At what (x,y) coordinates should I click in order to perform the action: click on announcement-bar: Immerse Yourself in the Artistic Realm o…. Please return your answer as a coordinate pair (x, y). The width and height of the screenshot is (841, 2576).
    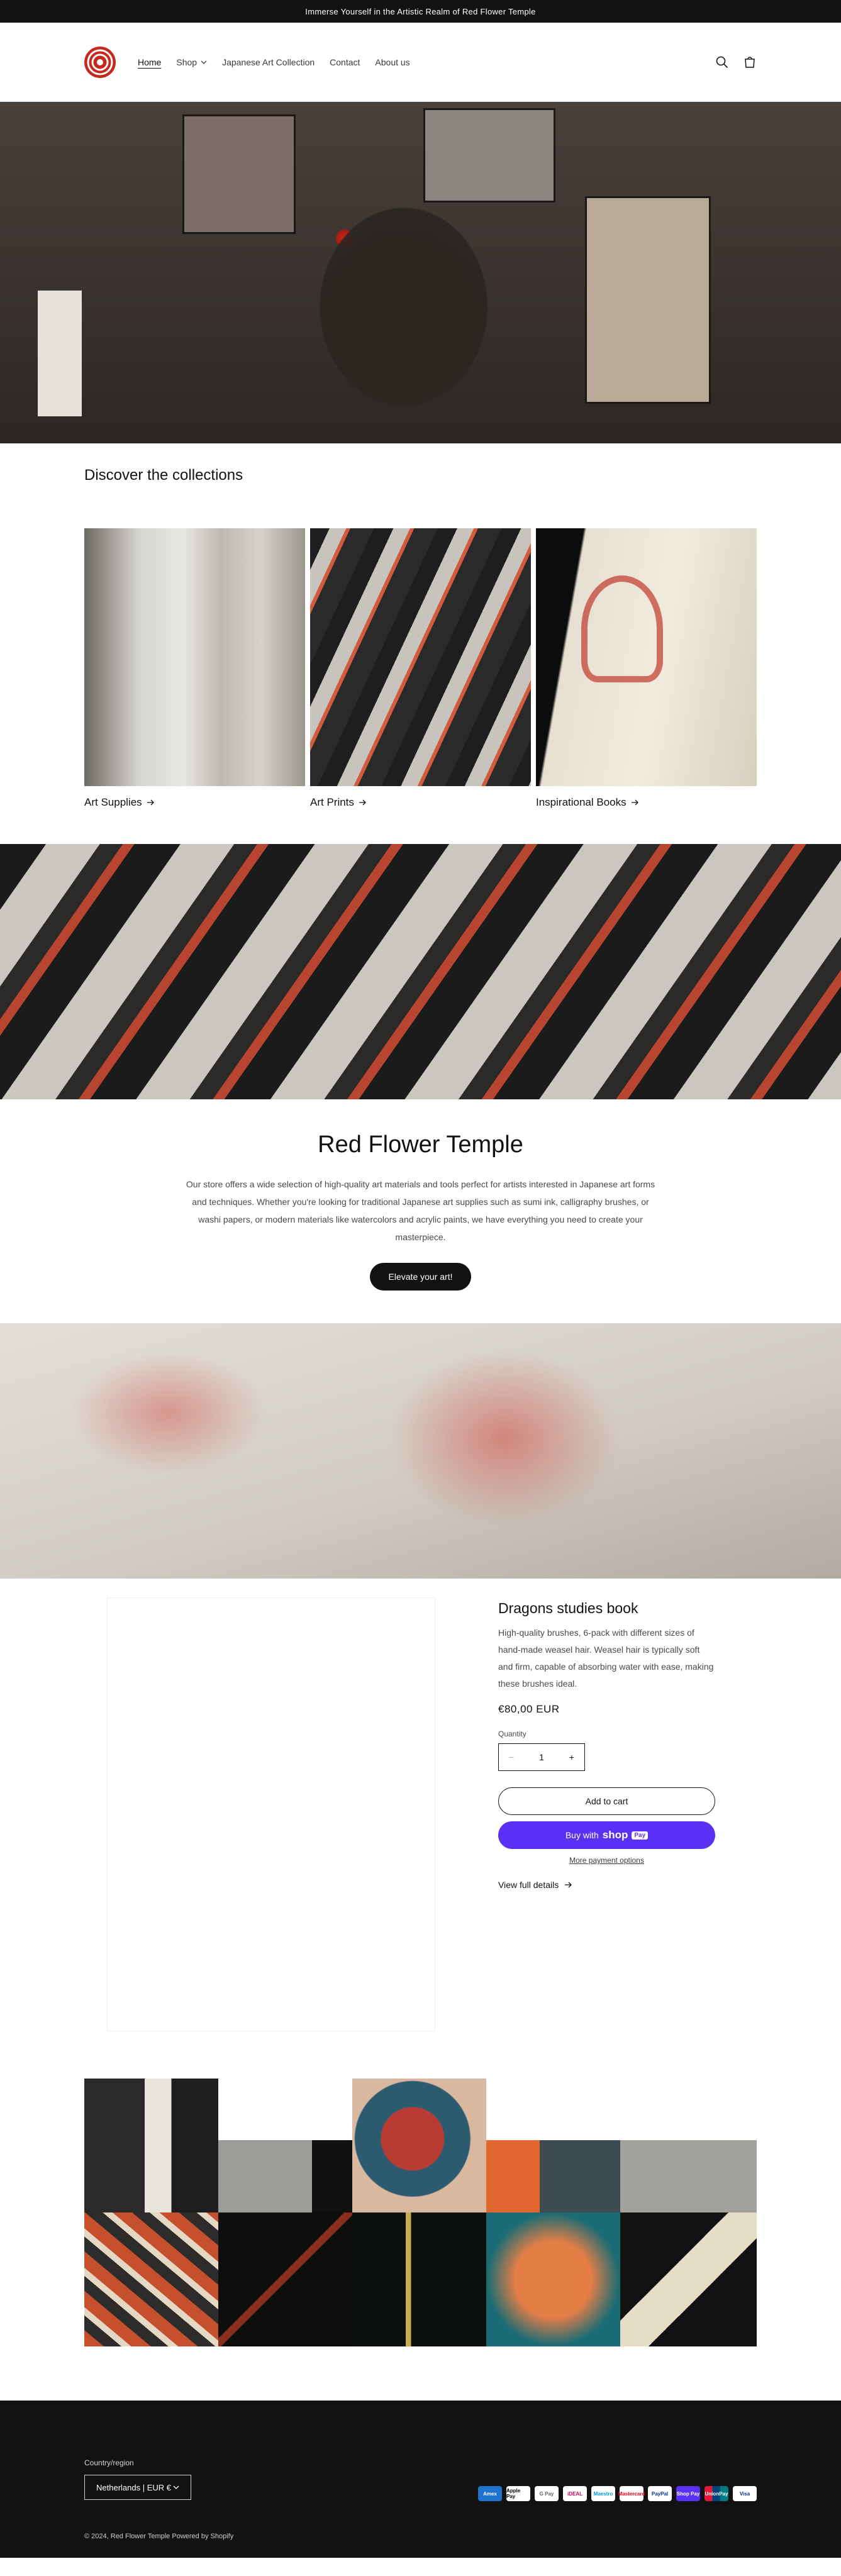
    Looking at the image, I should click on (420, 11).